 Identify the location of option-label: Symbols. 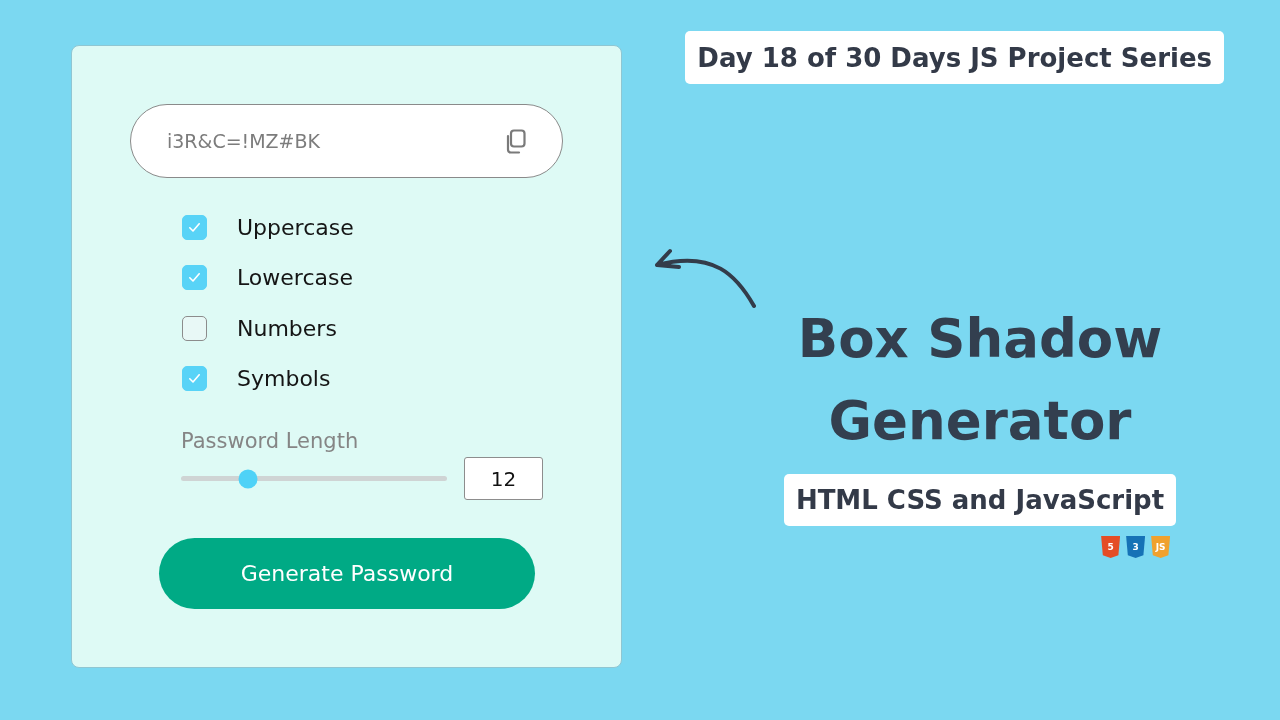
(284, 379).